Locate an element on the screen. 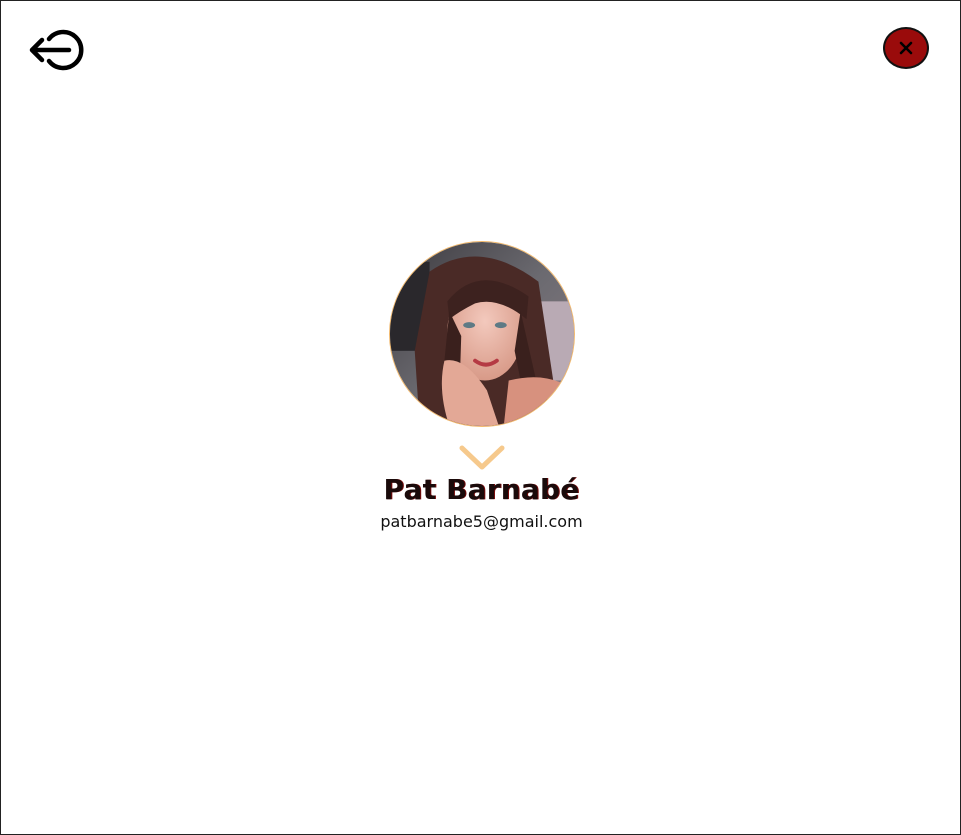 This screenshot has height=835, width=961. user-email: patbarnabe5@gmail.com is located at coordinates (481, 521).